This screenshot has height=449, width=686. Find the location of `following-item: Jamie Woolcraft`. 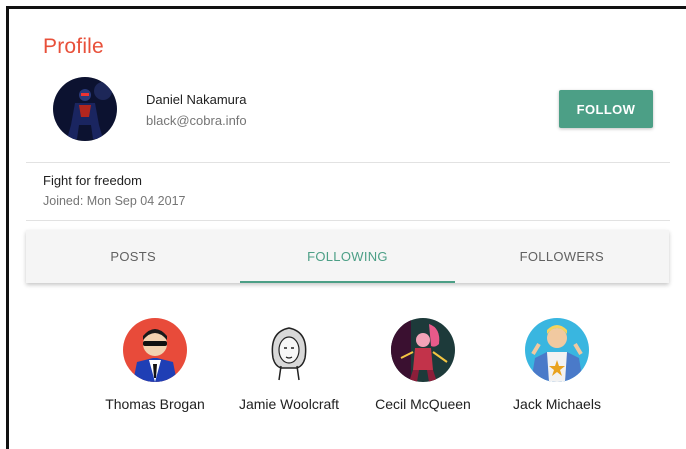

following-item: Jamie Woolcraft is located at coordinates (289, 365).